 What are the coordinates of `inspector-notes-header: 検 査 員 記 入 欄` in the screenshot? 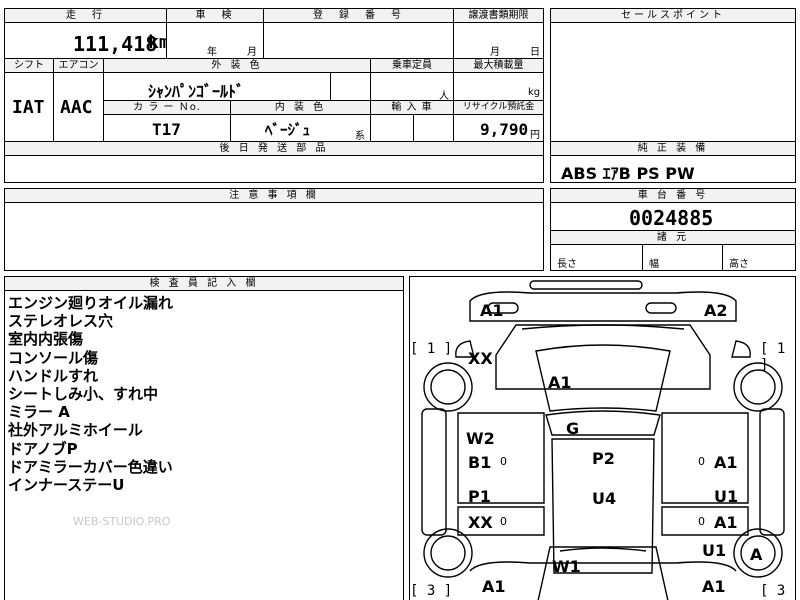 It's located at (204, 283).